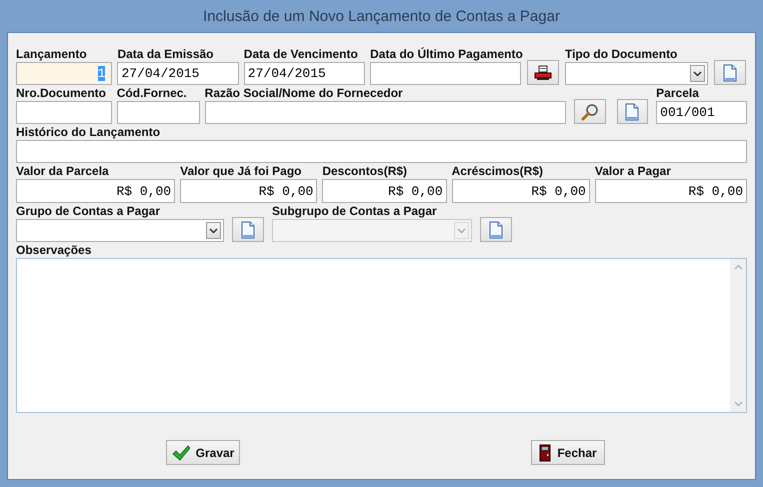 This screenshot has width=763, height=487. Describe the element at coordinates (381, 16) in the screenshot. I see `window-title: Inclusão de um Novo Lançamento de Contas a Pagar` at that location.